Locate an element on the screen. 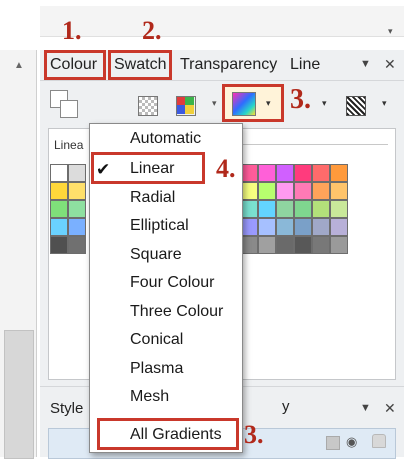 The image size is (404, 459). pattern-dropdown-icon: ▾ is located at coordinates (384, 103).